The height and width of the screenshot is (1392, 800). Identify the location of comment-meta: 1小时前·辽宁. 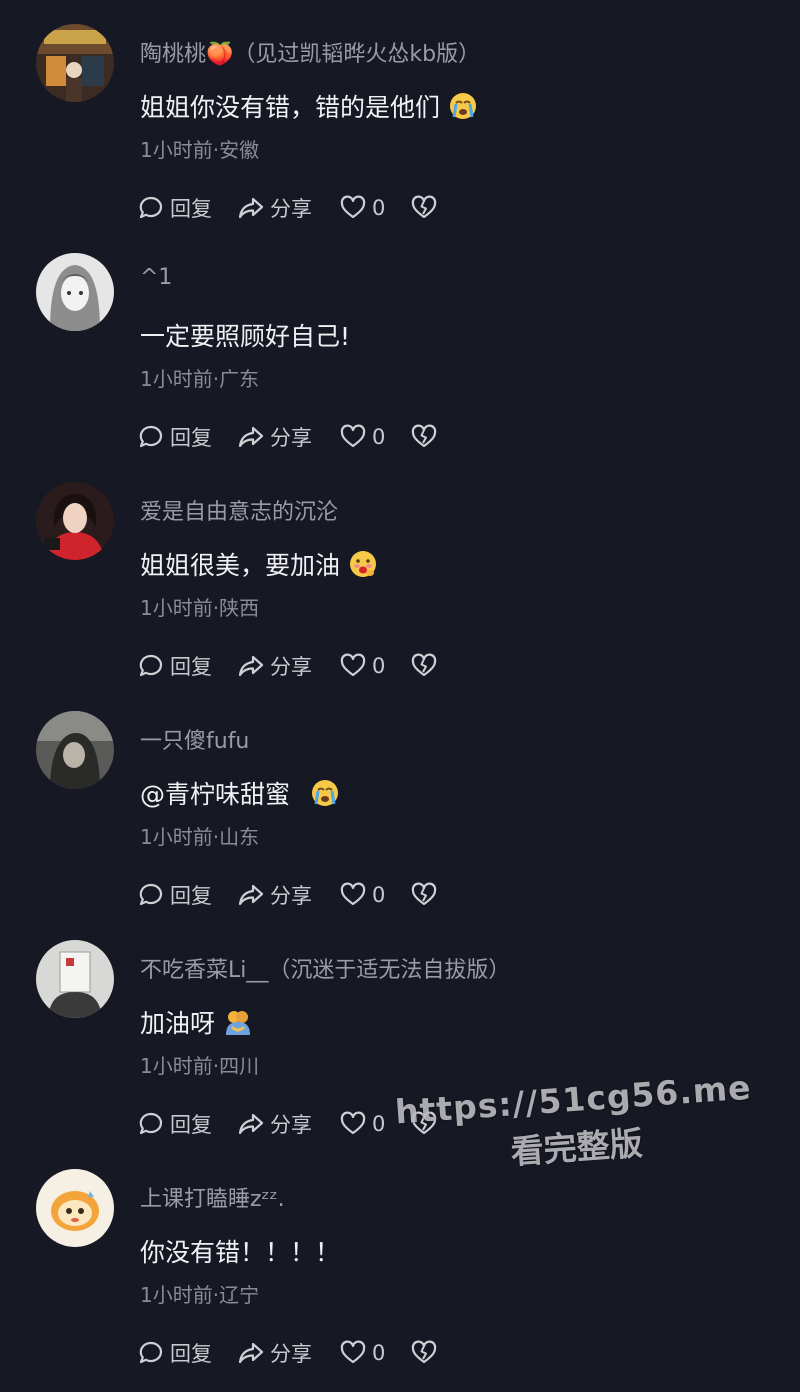
(200, 1295).